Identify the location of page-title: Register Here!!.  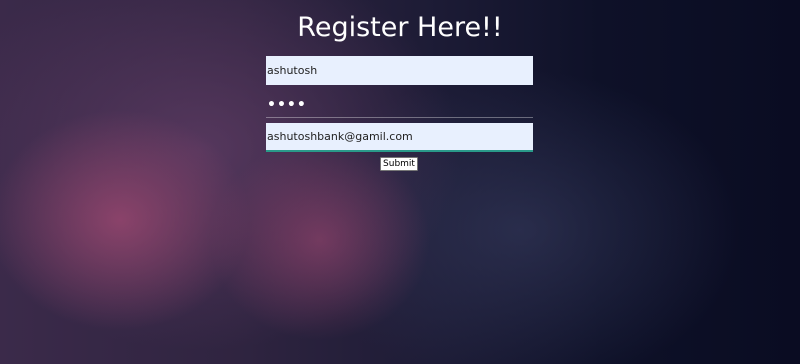
(400, 27).